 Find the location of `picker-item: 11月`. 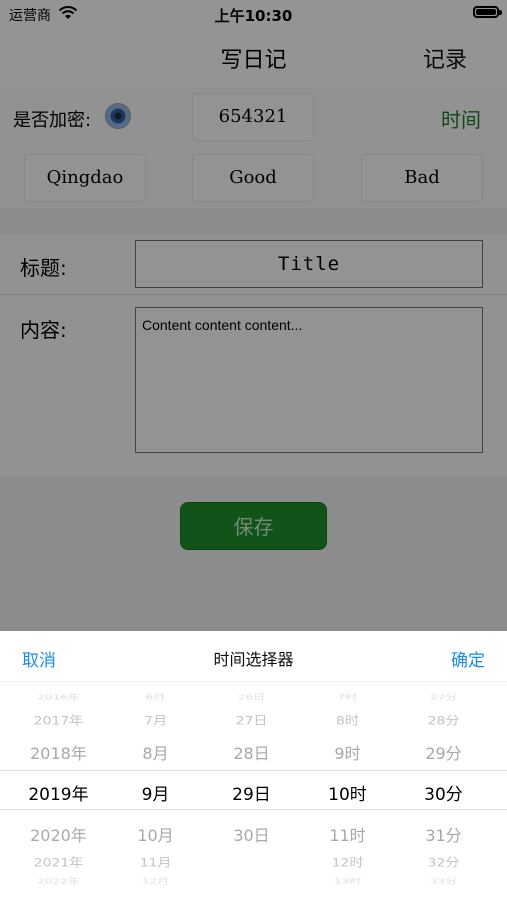

picker-item: 11月 is located at coordinates (155, 863).